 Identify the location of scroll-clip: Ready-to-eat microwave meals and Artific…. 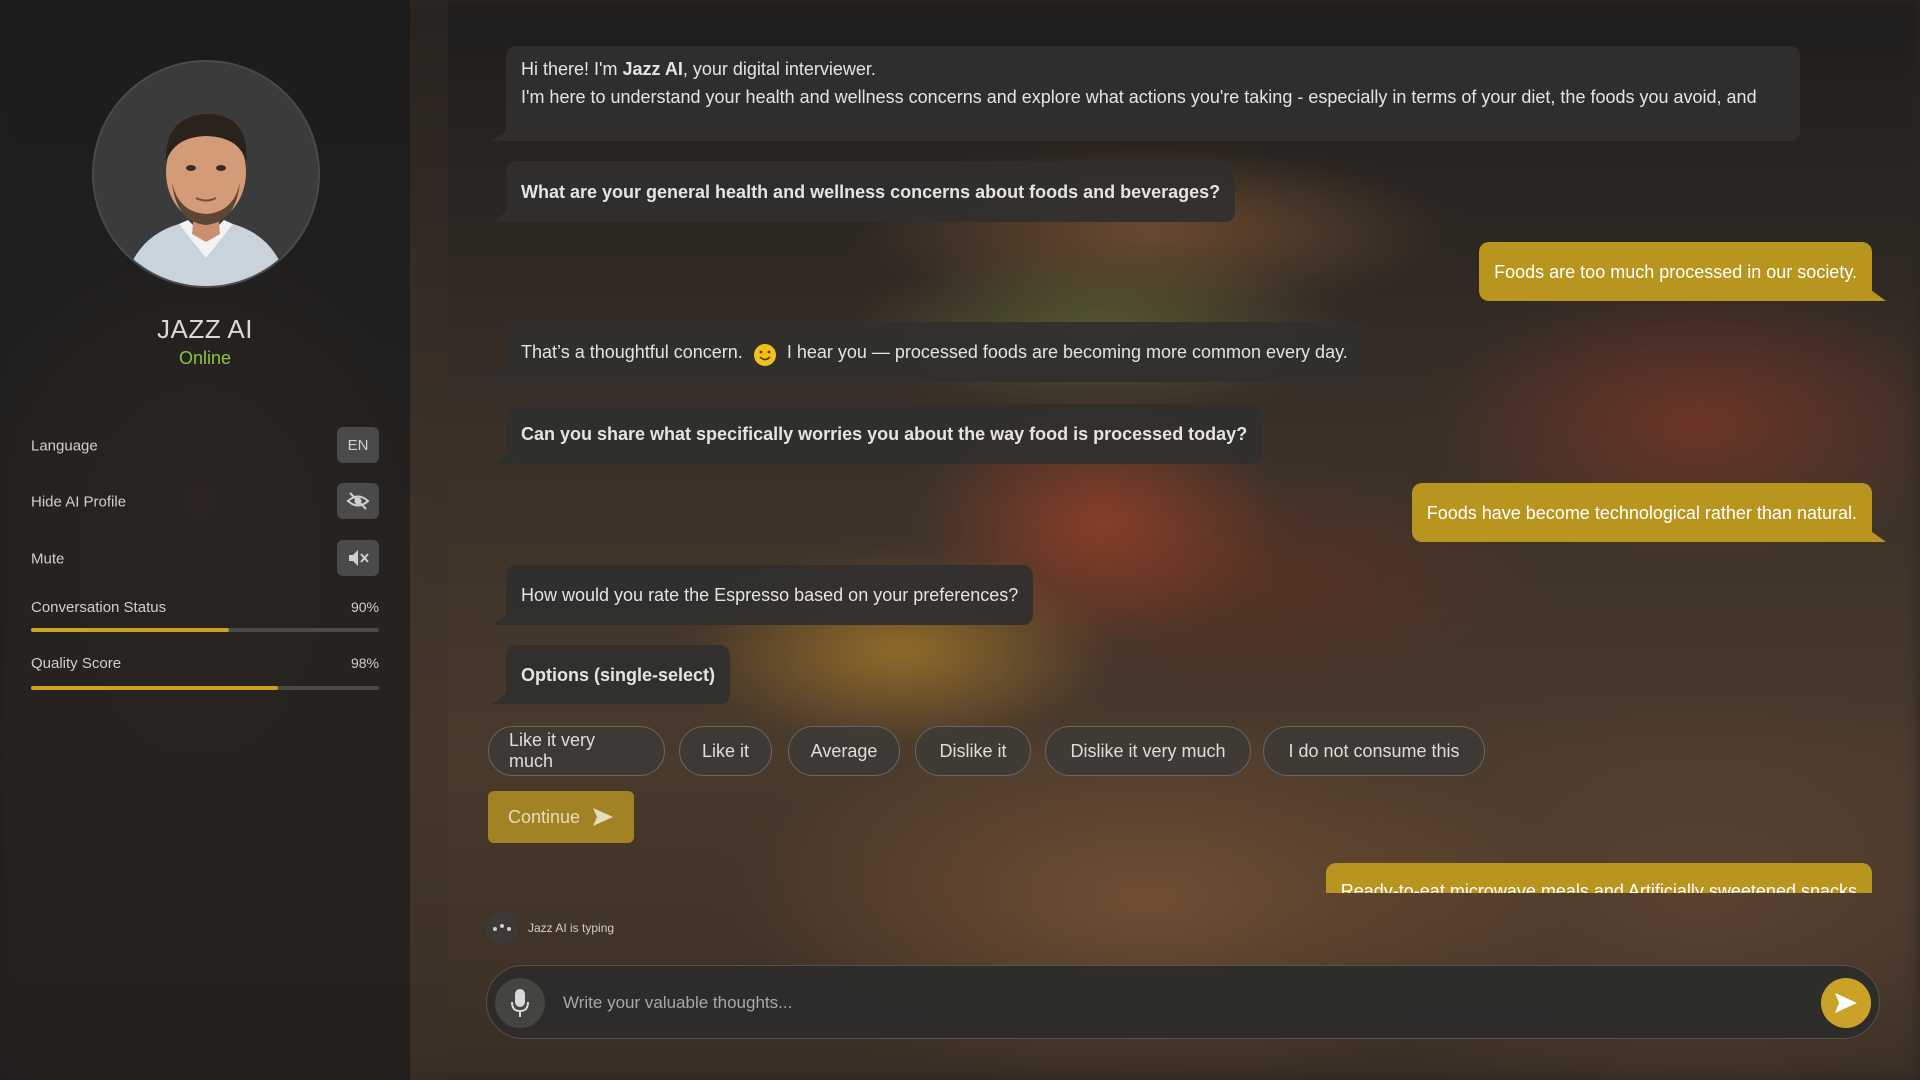
(1184, 875).